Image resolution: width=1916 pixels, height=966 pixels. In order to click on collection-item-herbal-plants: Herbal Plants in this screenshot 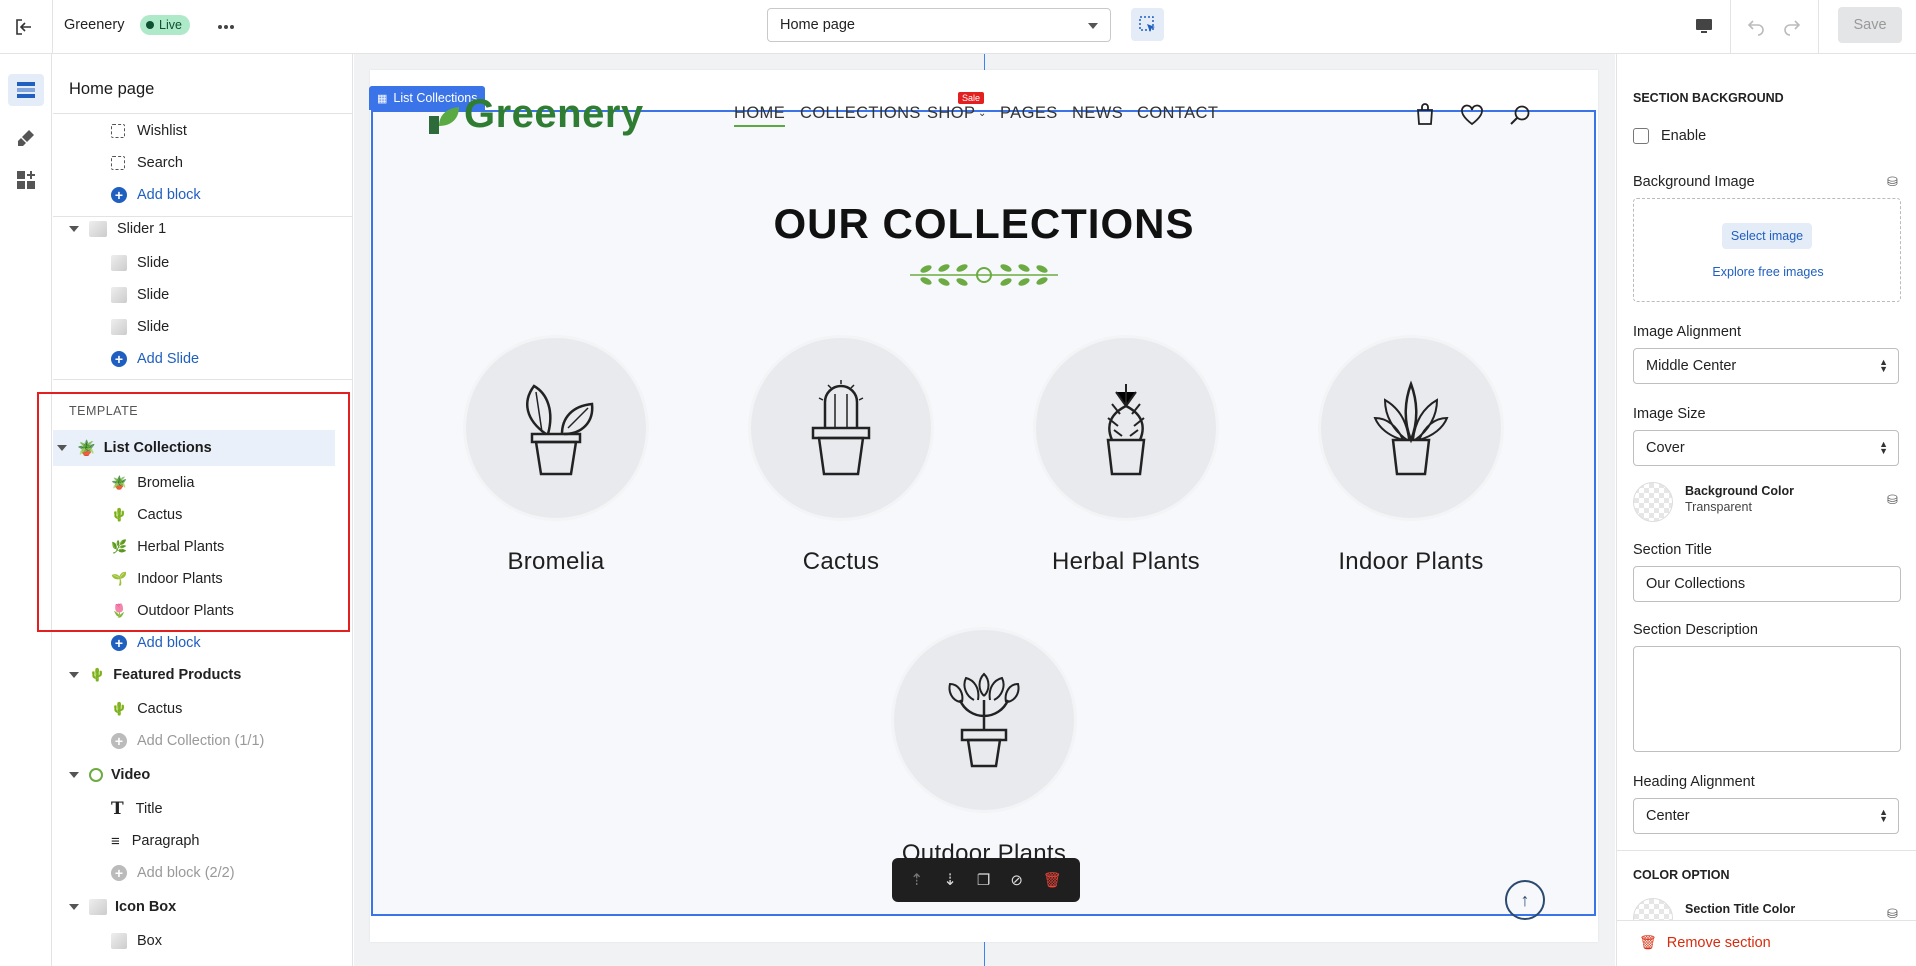, I will do `click(1126, 457)`.